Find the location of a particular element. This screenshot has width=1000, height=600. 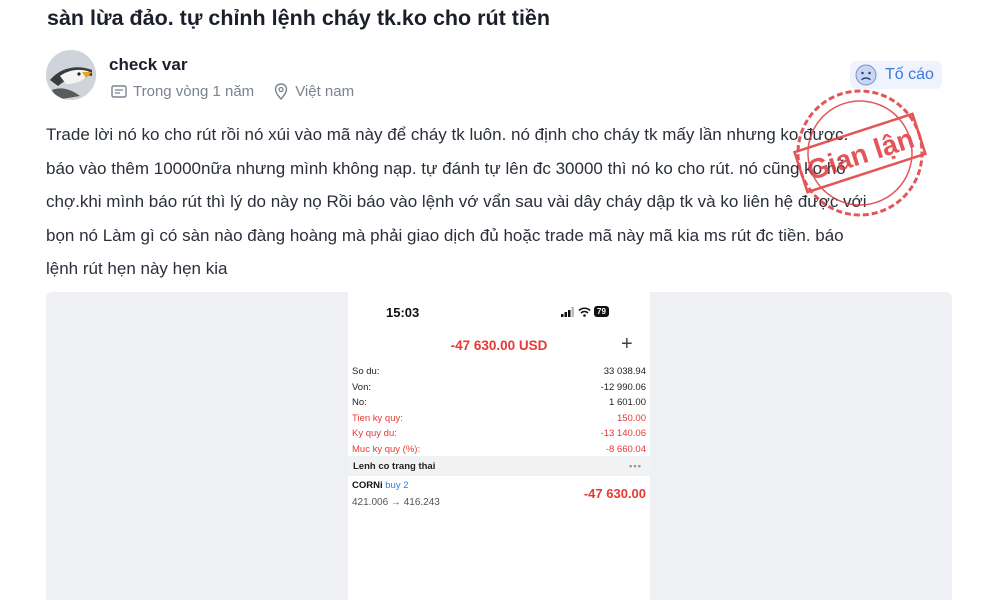

author-avatar is located at coordinates (71, 75).